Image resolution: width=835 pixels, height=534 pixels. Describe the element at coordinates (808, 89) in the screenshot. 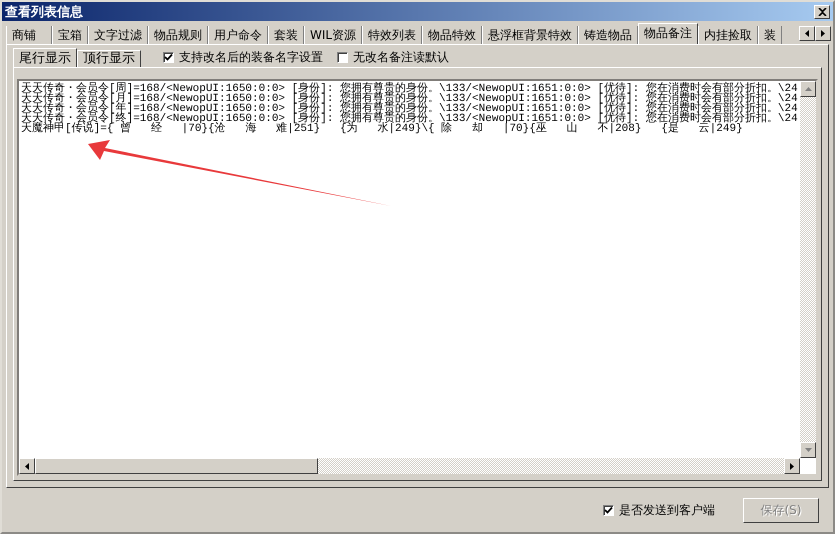

I see `up-triangle-icon` at that location.